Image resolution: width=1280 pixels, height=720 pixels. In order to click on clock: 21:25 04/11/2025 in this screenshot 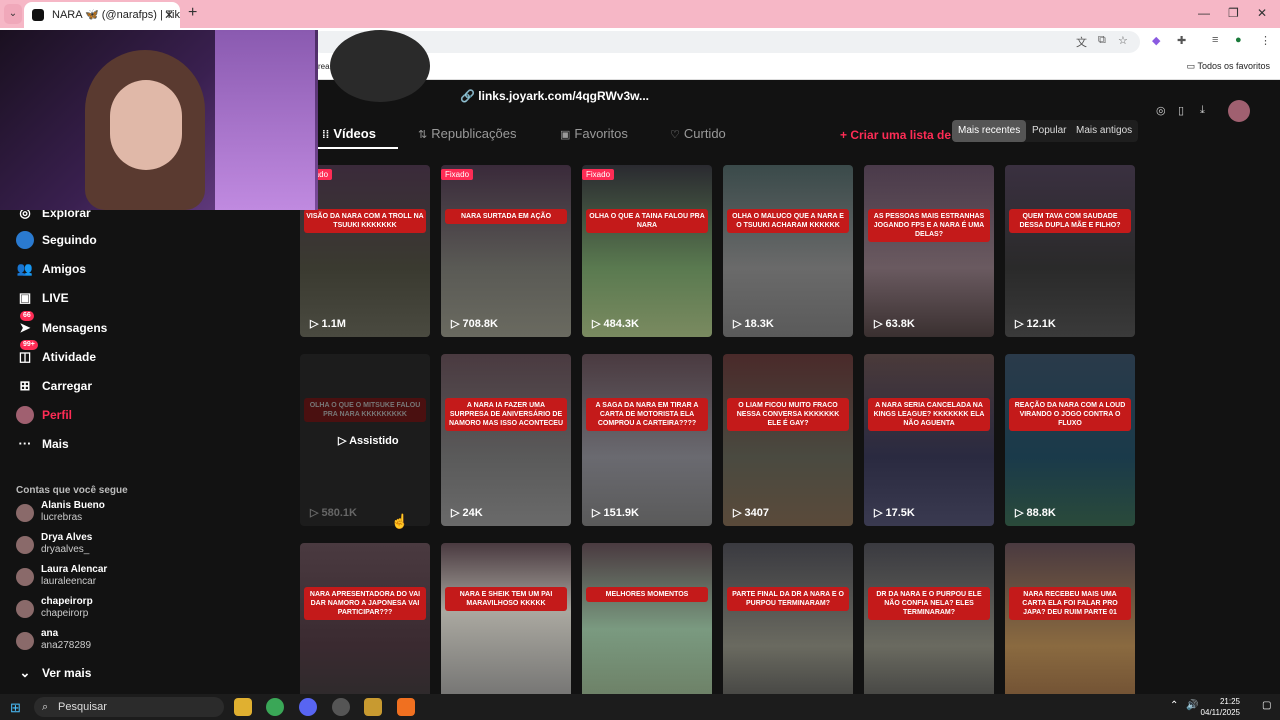, I will do `click(1220, 707)`.